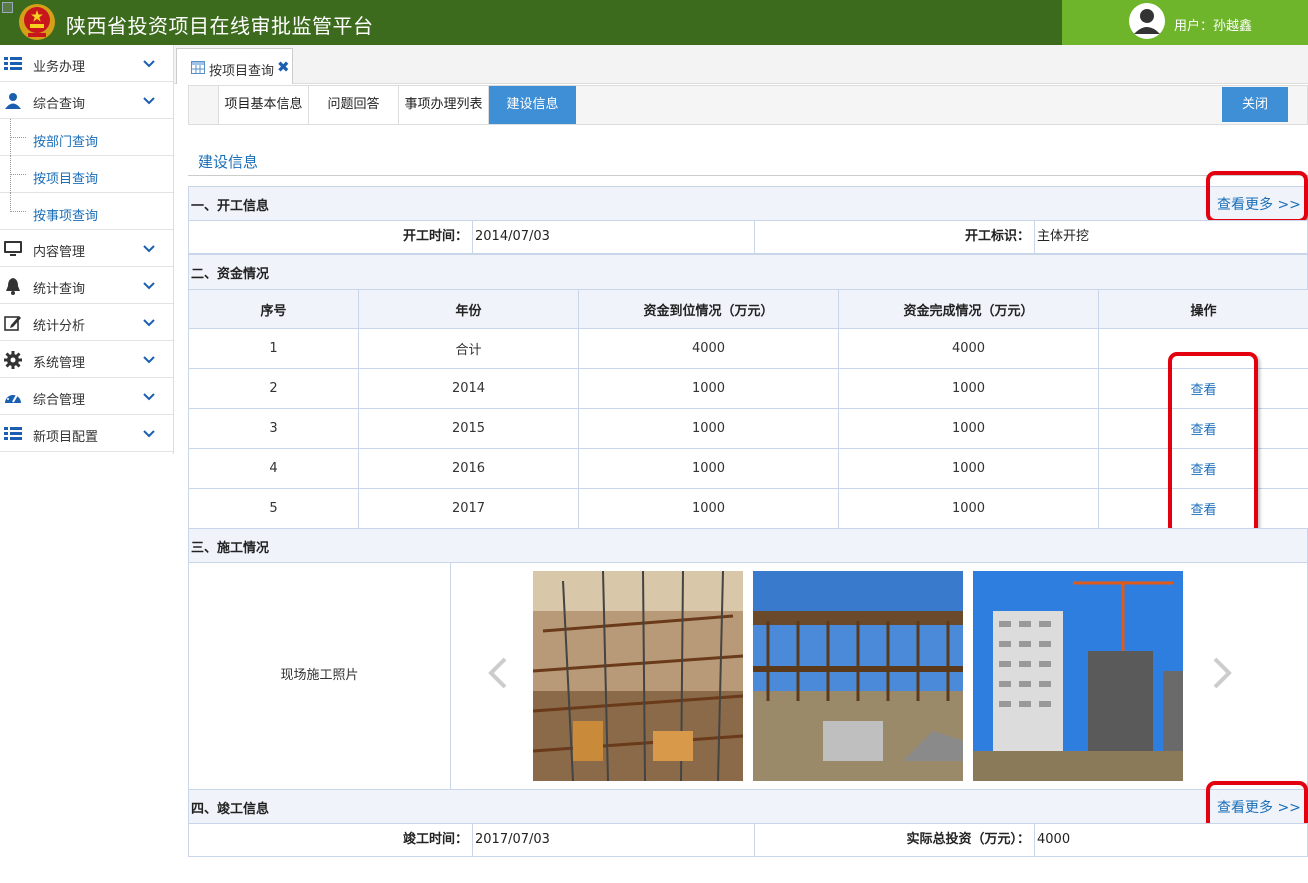 This screenshot has height=883, width=1308. I want to click on column-header: 年份, so click(468, 309).